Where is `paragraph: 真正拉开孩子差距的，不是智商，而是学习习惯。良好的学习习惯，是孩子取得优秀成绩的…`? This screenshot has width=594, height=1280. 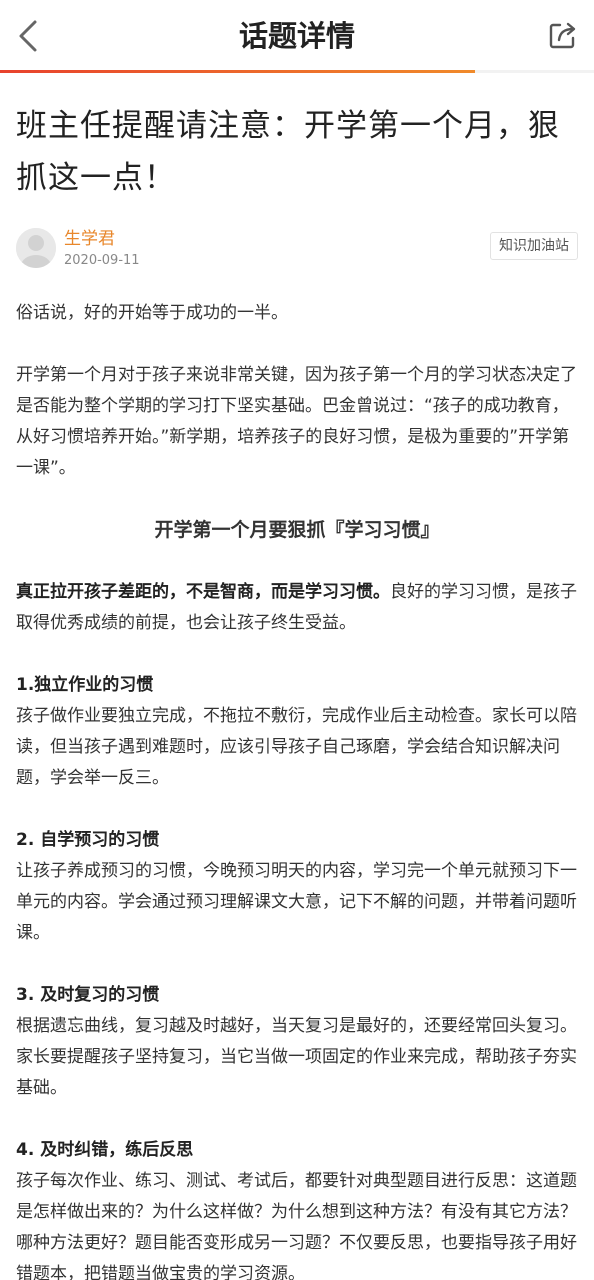
paragraph: 真正拉开孩子差距的，不是智商，而是学习习惯。良好的学习习惯，是孩子取得优秀成绩的… is located at coordinates (297, 608).